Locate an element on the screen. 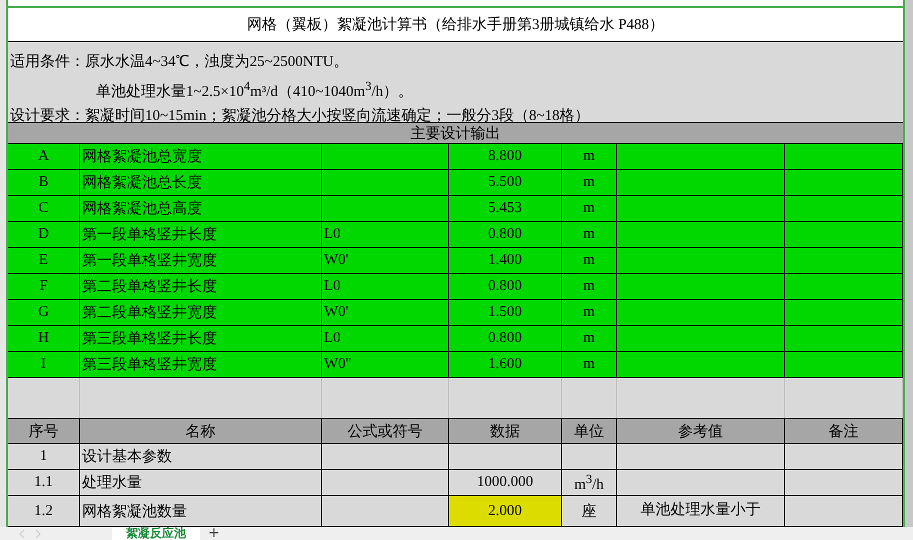  column-header: 参考值 is located at coordinates (701, 431).